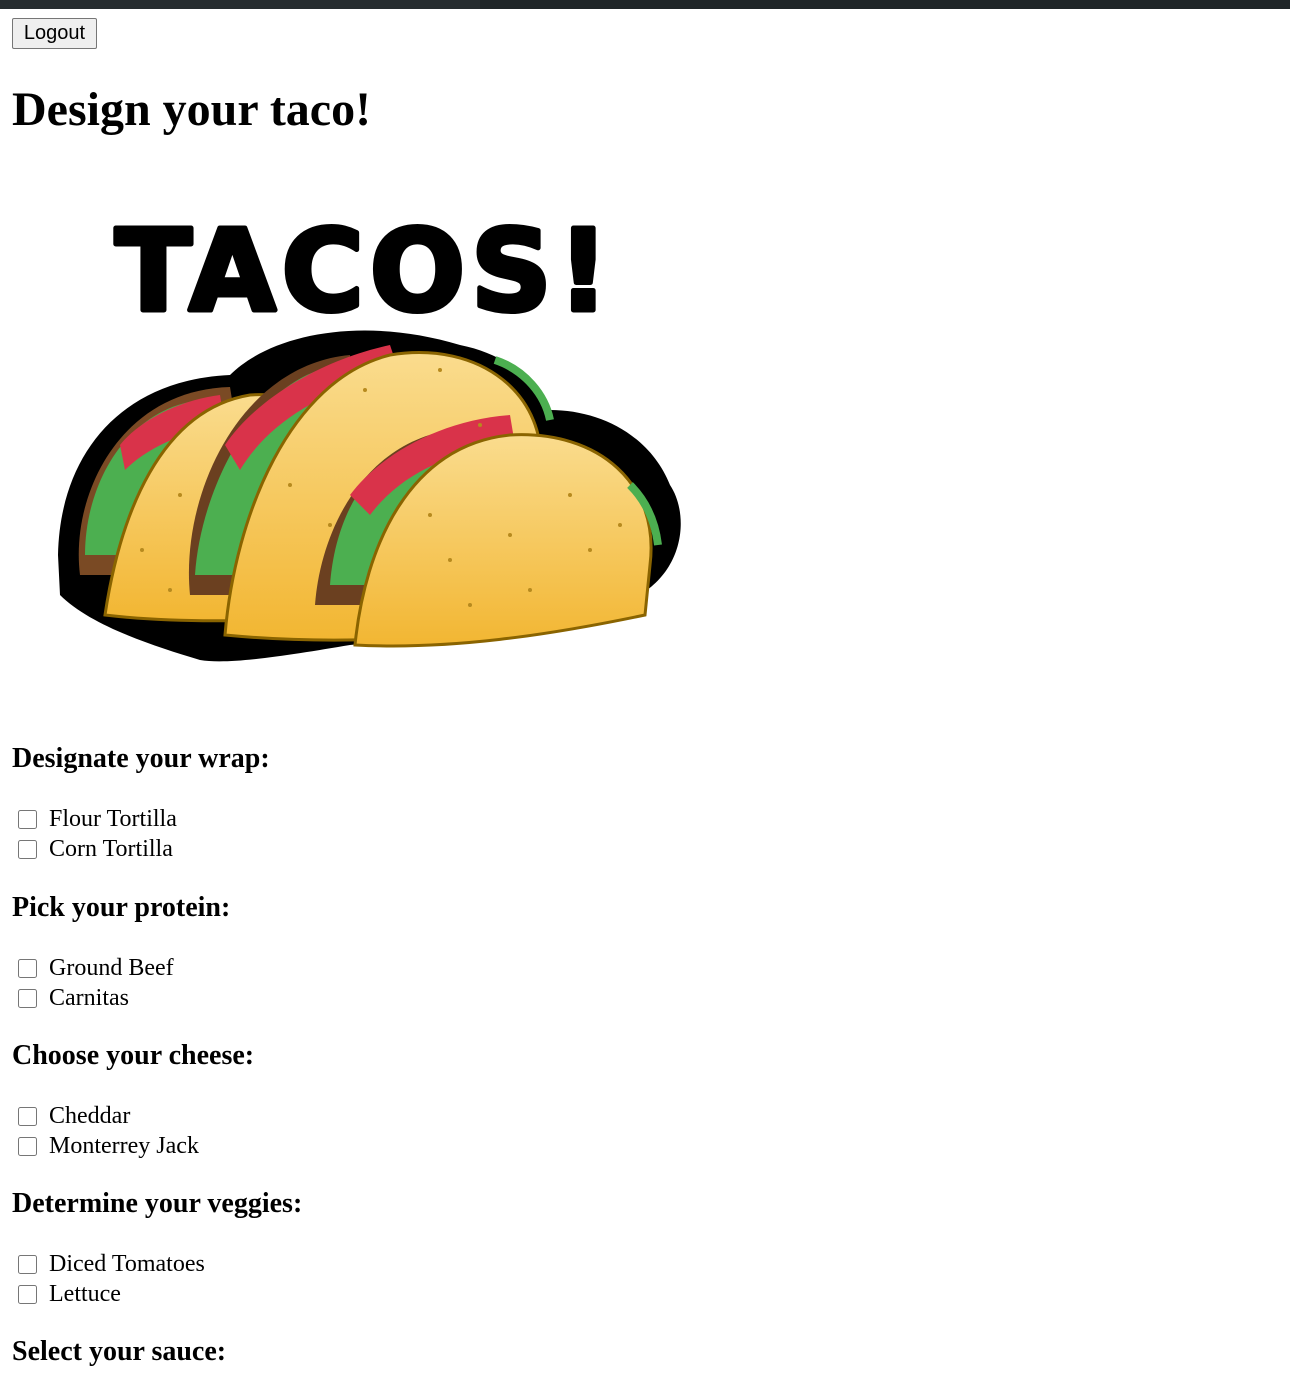 The height and width of the screenshot is (1394, 1290). Describe the element at coordinates (133, 1055) in the screenshot. I see `section-title-cheese: Choose your cheese:` at that location.